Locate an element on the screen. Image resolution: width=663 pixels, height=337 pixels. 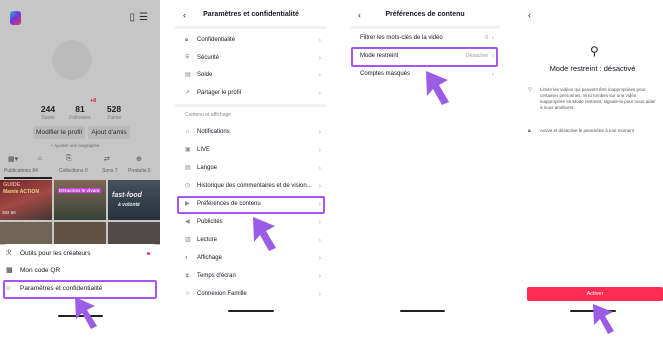
display-icon: ◐ is located at coordinates (187, 258).